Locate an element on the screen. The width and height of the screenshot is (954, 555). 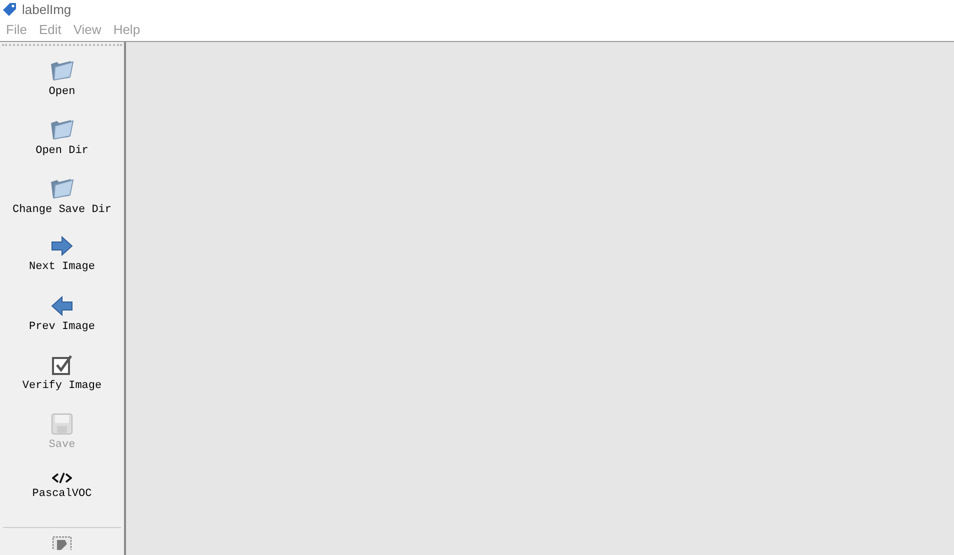
toolbar-button: Open is located at coordinates (62, 80).